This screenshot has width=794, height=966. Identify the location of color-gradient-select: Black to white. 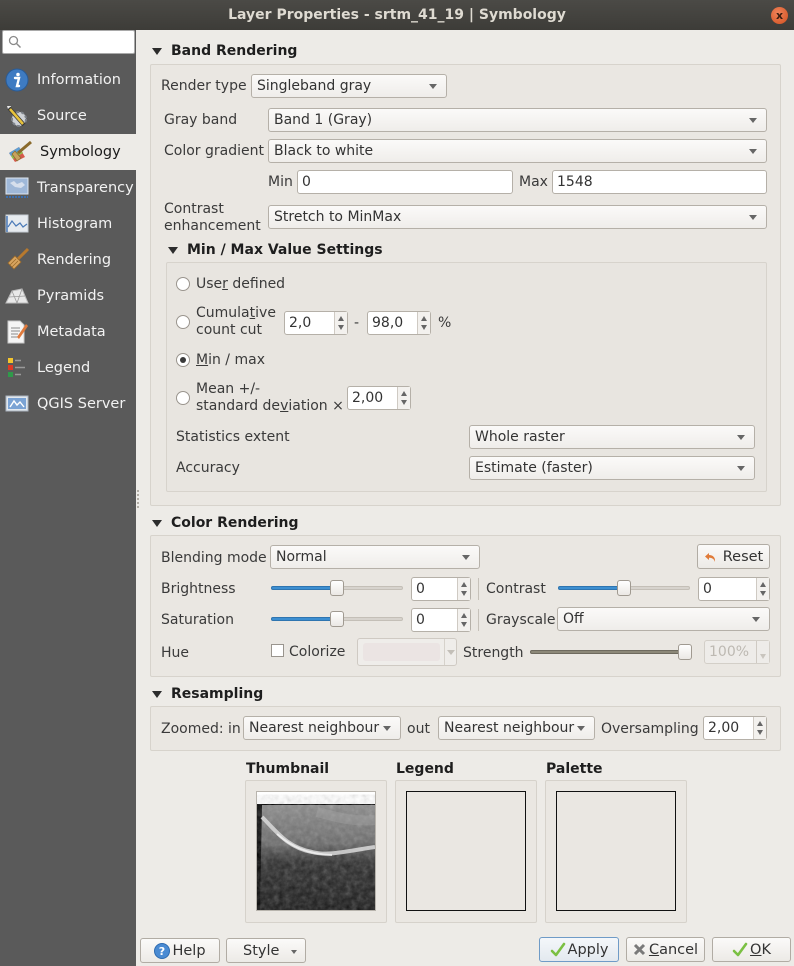
(517, 151).